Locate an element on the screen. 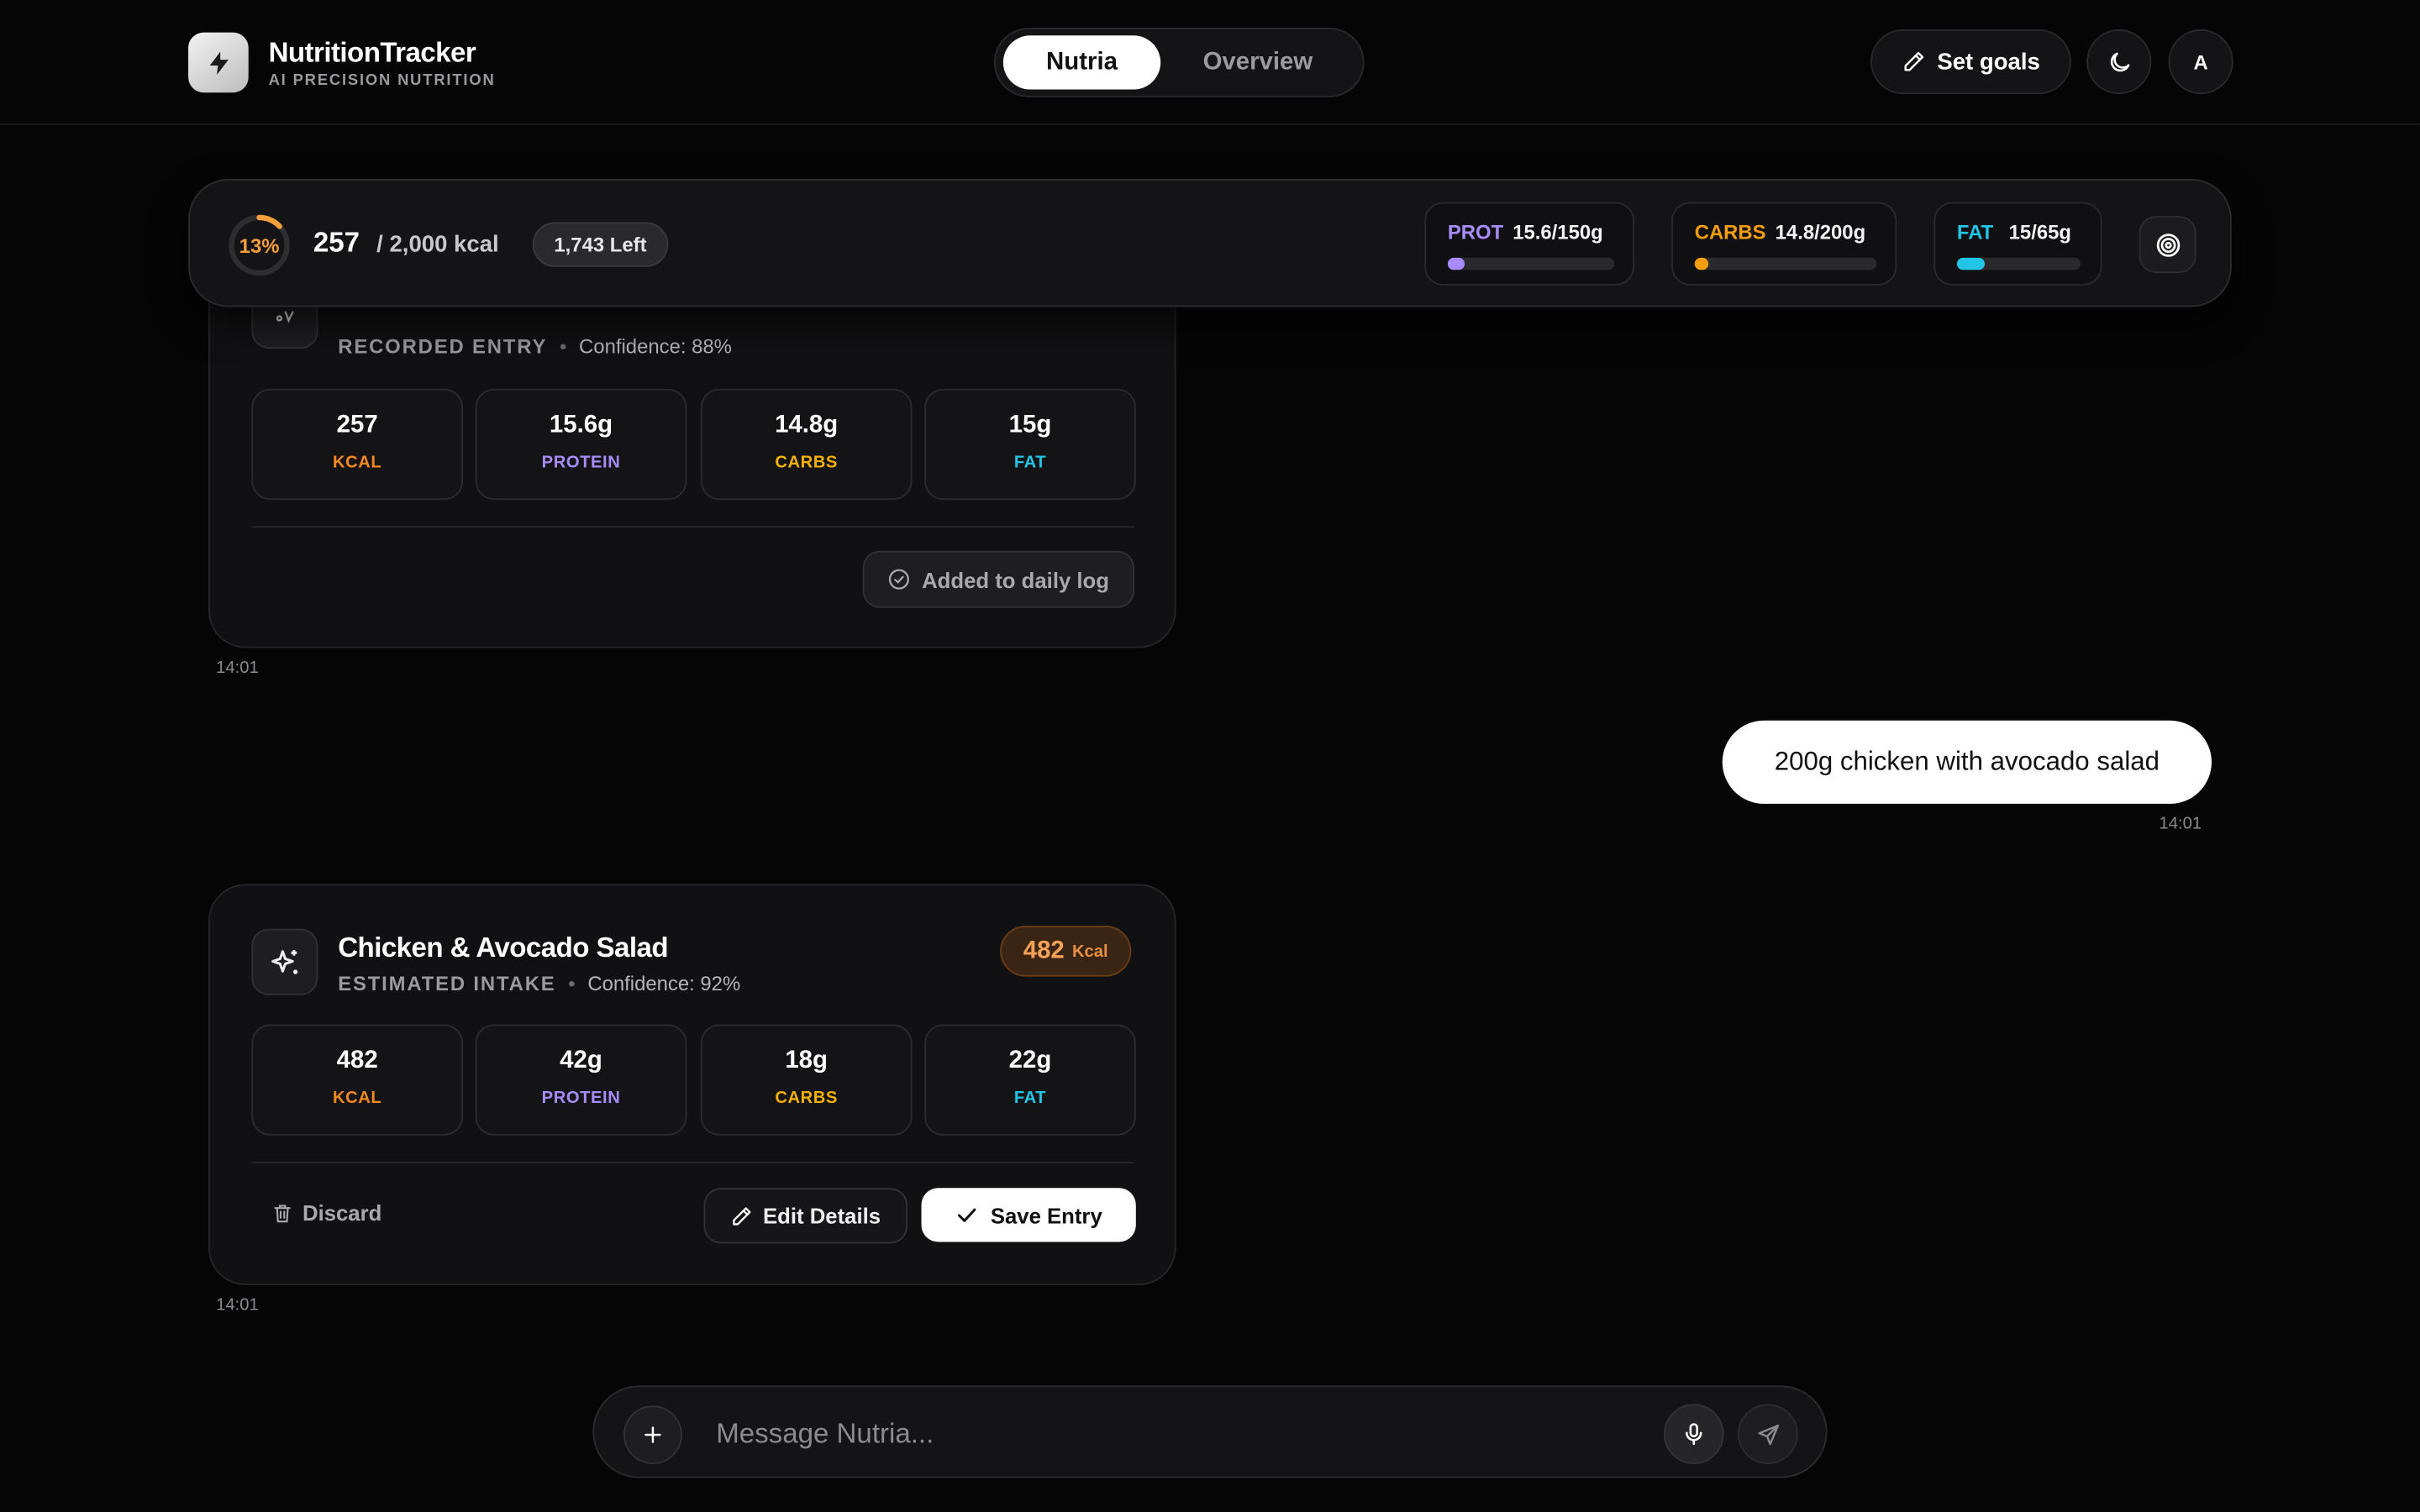 This screenshot has height=1512, width=2420. stat-carbs: 18g CARBS is located at coordinates (807, 1080).